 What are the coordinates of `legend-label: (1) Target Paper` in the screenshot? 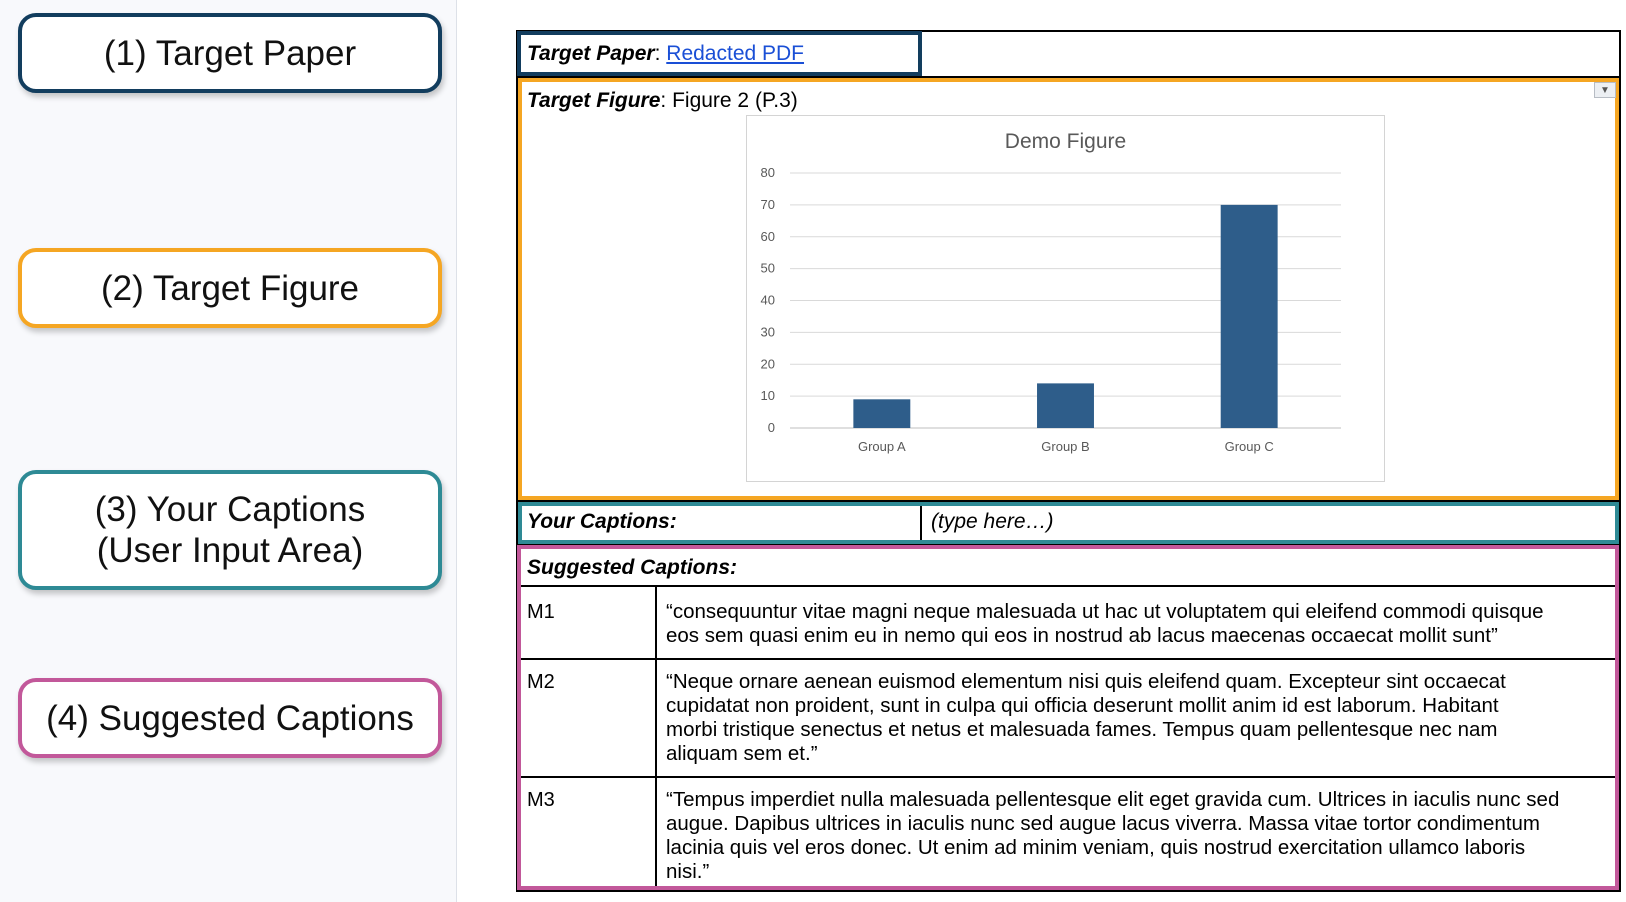 It's located at (230, 53).